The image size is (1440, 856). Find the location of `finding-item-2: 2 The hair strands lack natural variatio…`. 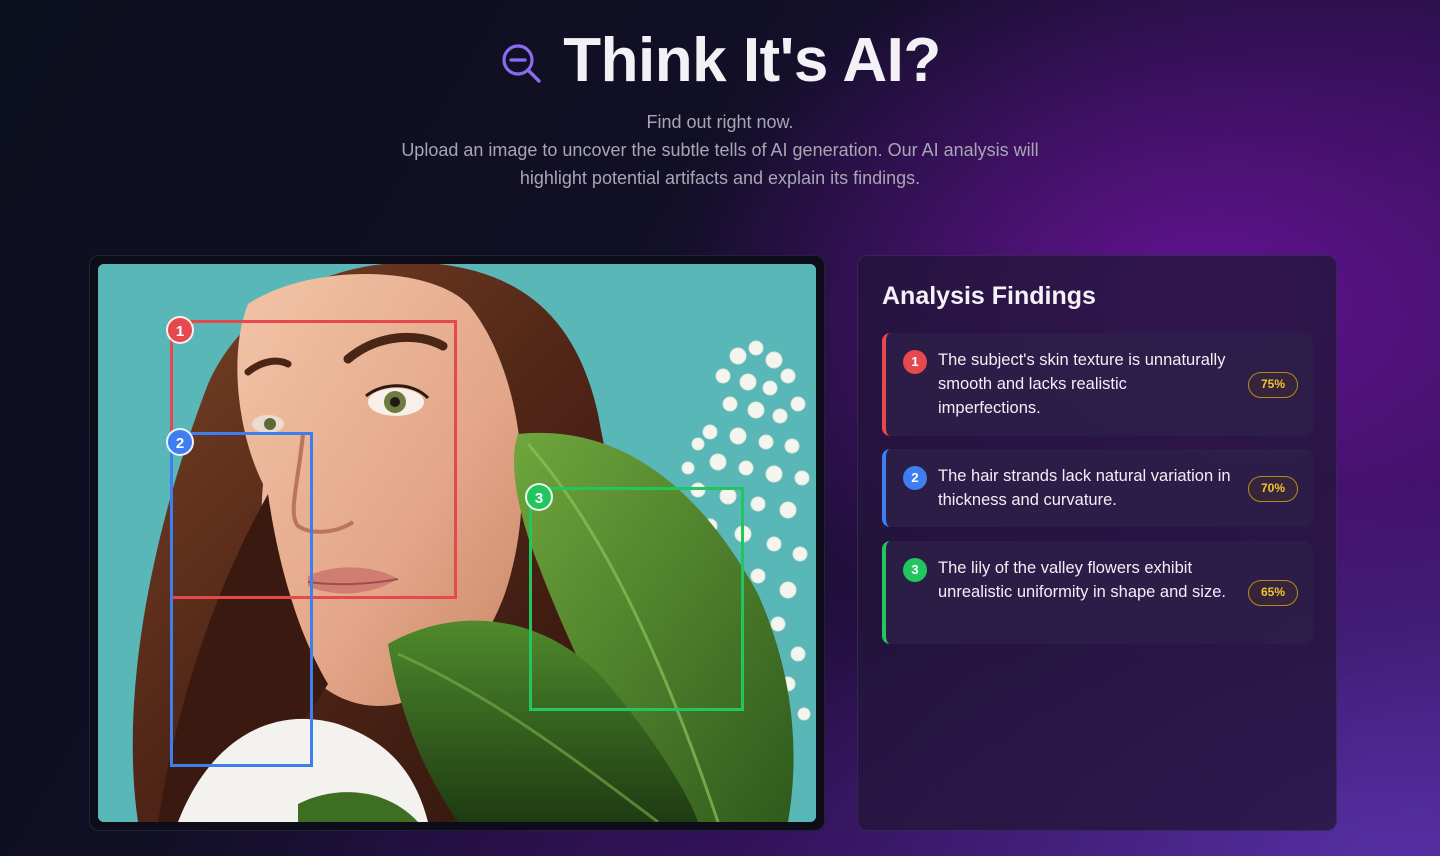

finding-item-2: 2 The hair strands lack natural variatio… is located at coordinates (1097, 488).